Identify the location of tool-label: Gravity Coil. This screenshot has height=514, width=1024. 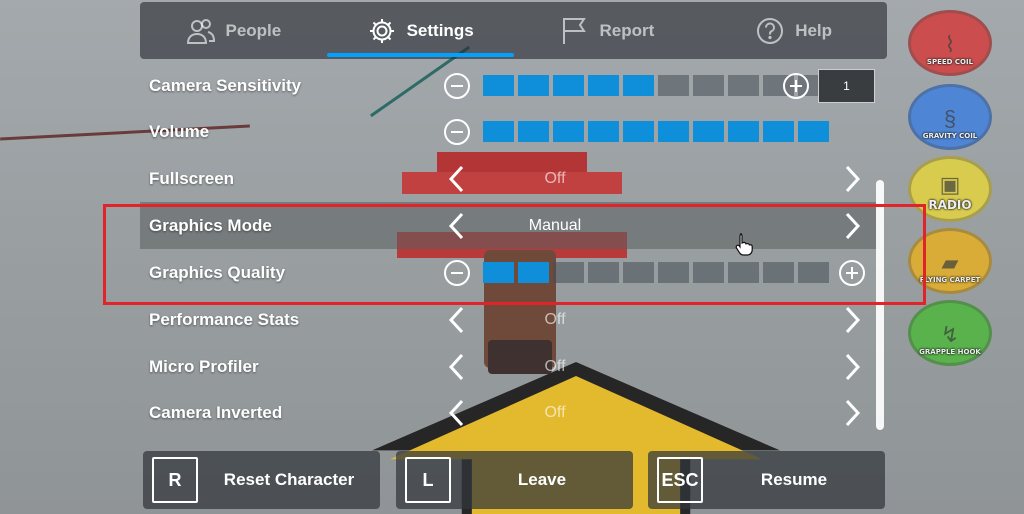
(950, 136).